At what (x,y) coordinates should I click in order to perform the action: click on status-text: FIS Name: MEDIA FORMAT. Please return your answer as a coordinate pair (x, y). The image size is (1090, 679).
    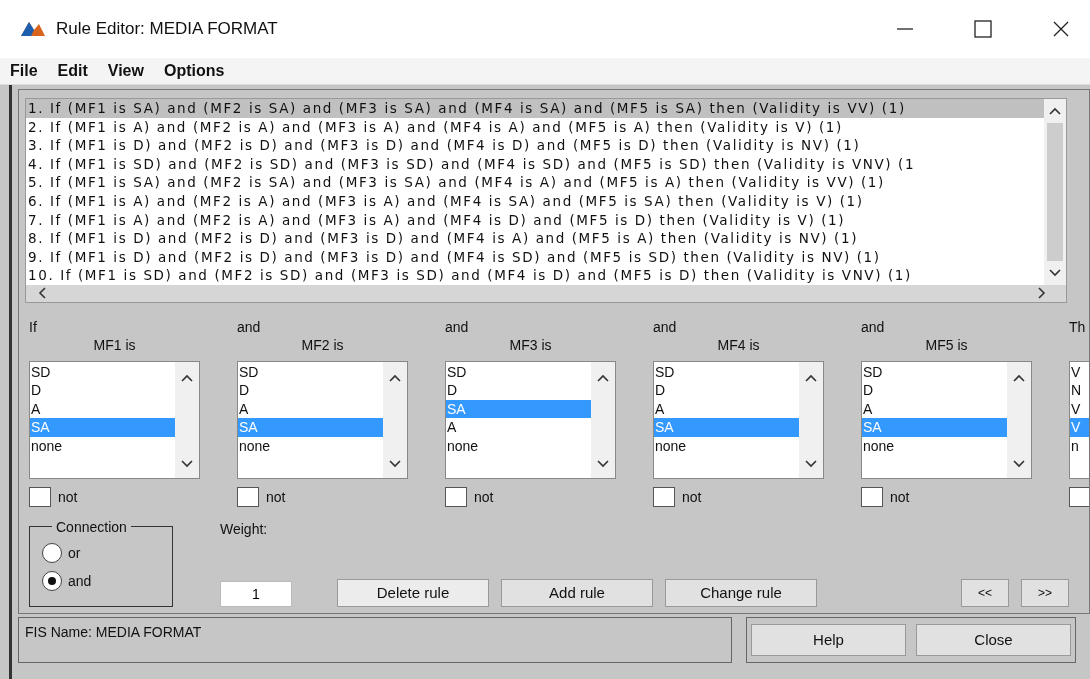
    Looking at the image, I should click on (113, 631).